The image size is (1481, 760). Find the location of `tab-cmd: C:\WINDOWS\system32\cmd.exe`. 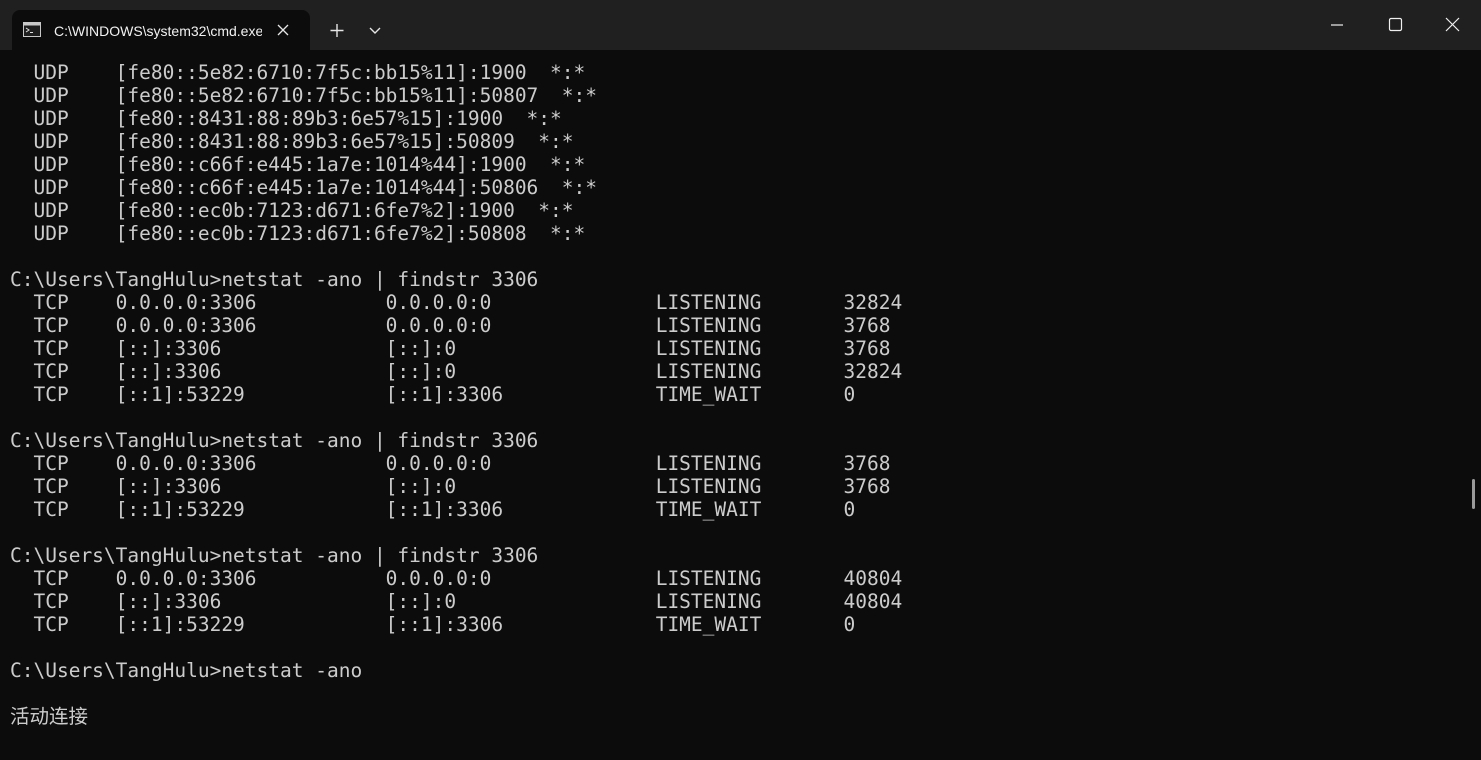

tab-cmd: C:\WINDOWS\system32\cmd.exe is located at coordinates (161, 30).